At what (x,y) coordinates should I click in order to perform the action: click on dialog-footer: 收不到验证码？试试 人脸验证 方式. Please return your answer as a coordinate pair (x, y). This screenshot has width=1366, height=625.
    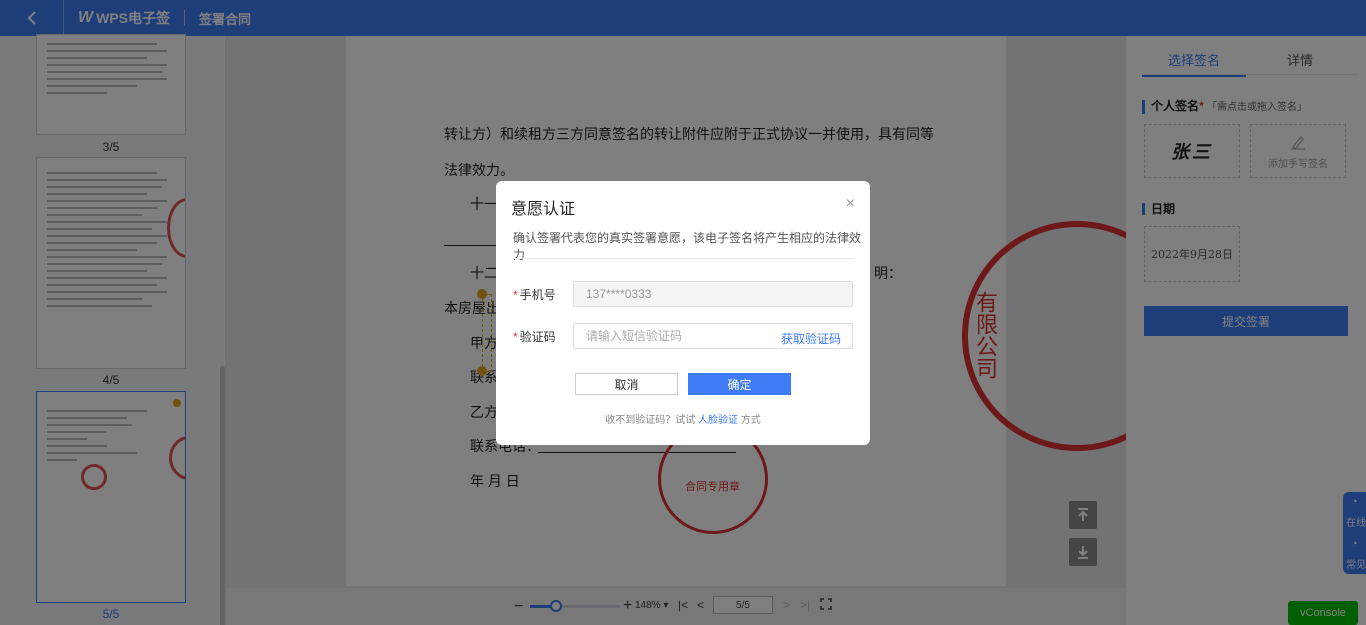
    Looking at the image, I should click on (683, 420).